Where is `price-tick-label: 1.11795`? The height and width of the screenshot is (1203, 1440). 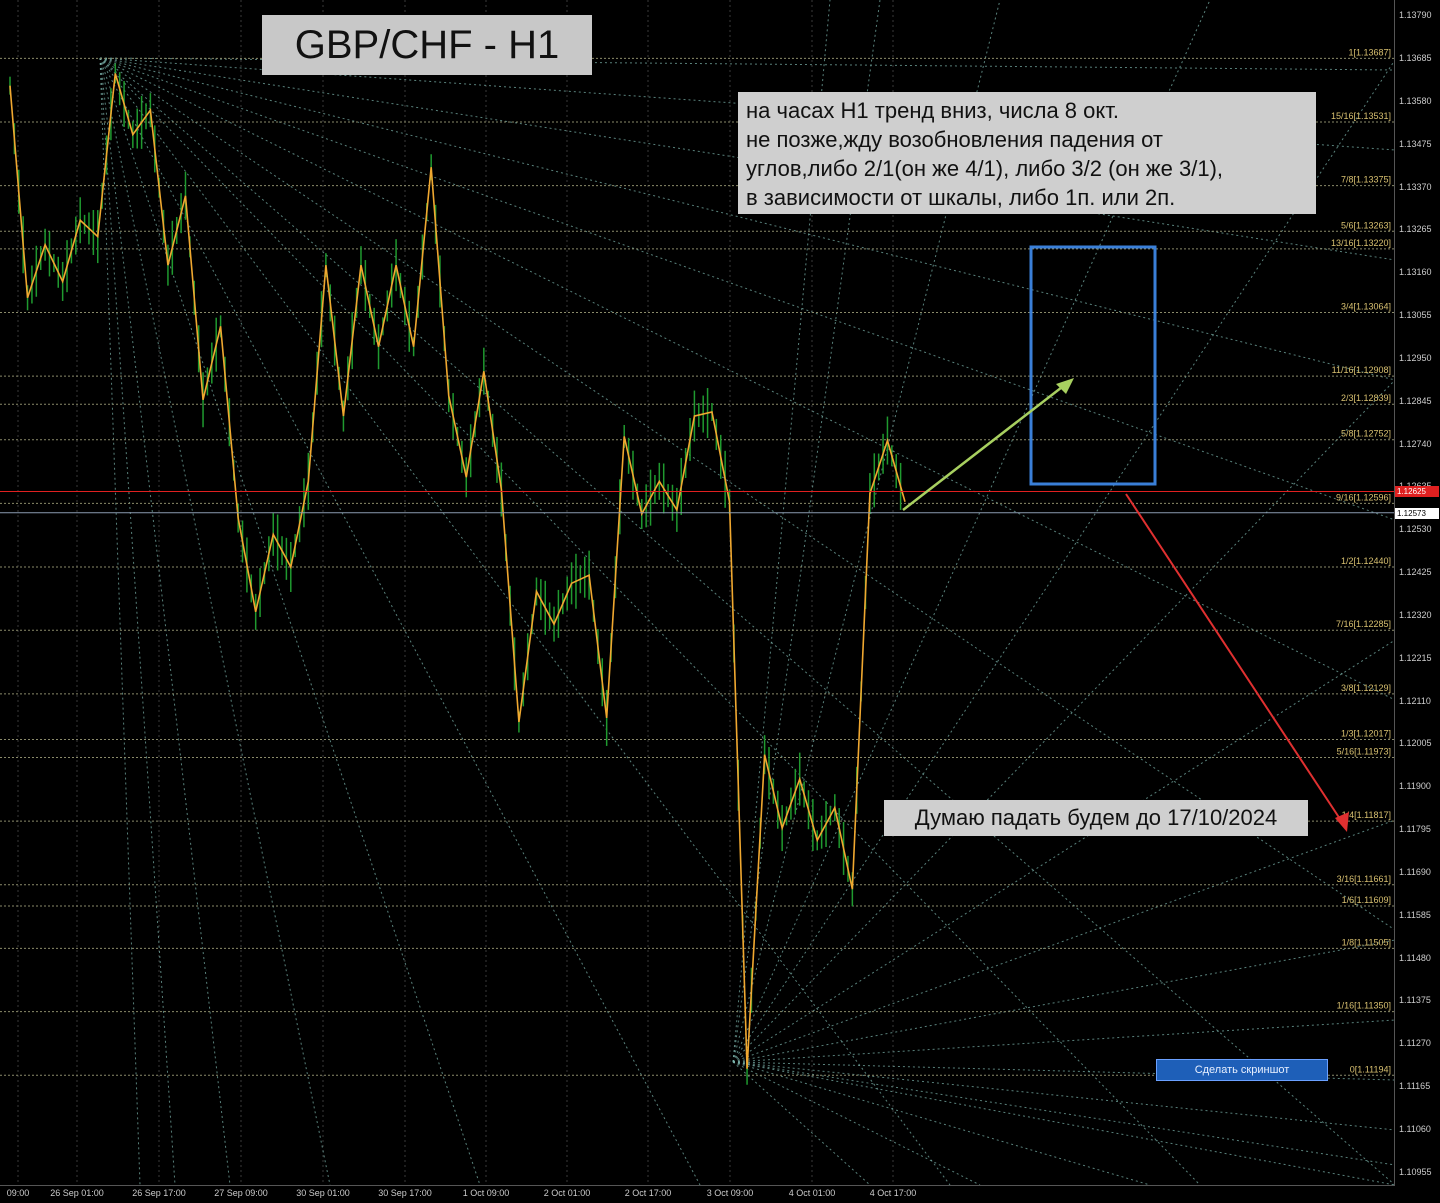 price-tick-label: 1.11795 is located at coordinates (1415, 829).